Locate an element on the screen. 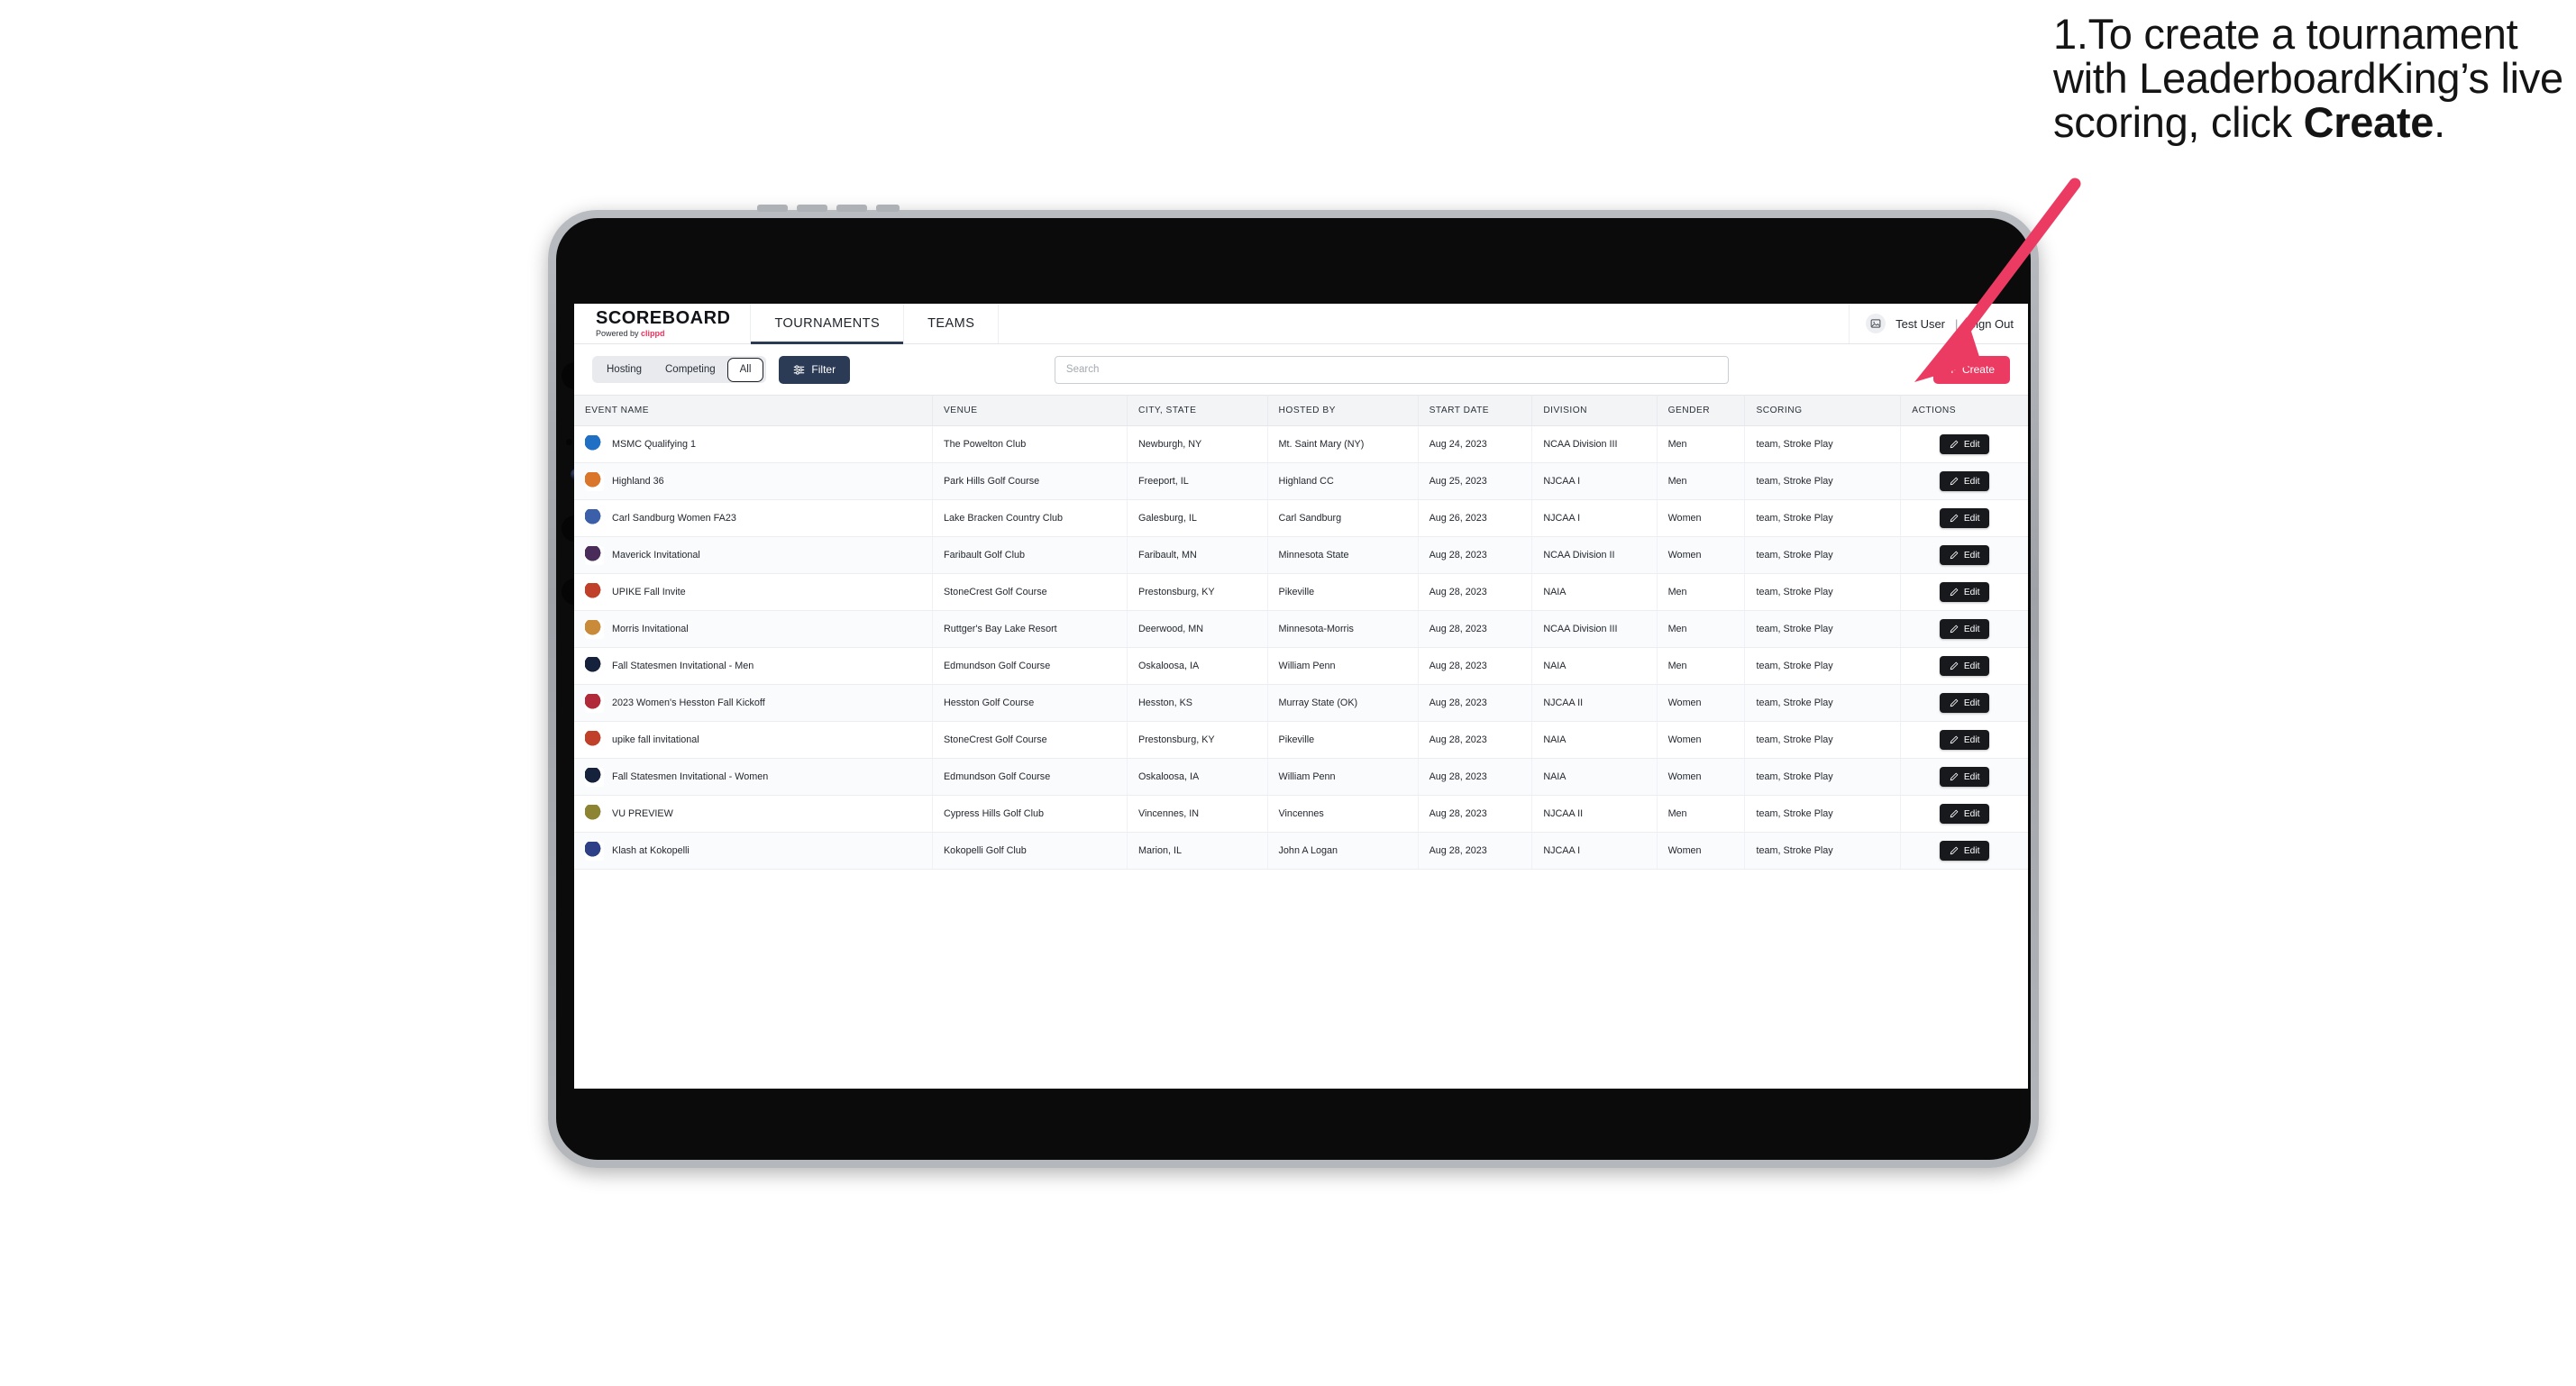  sliders-icon is located at coordinates (799, 369).